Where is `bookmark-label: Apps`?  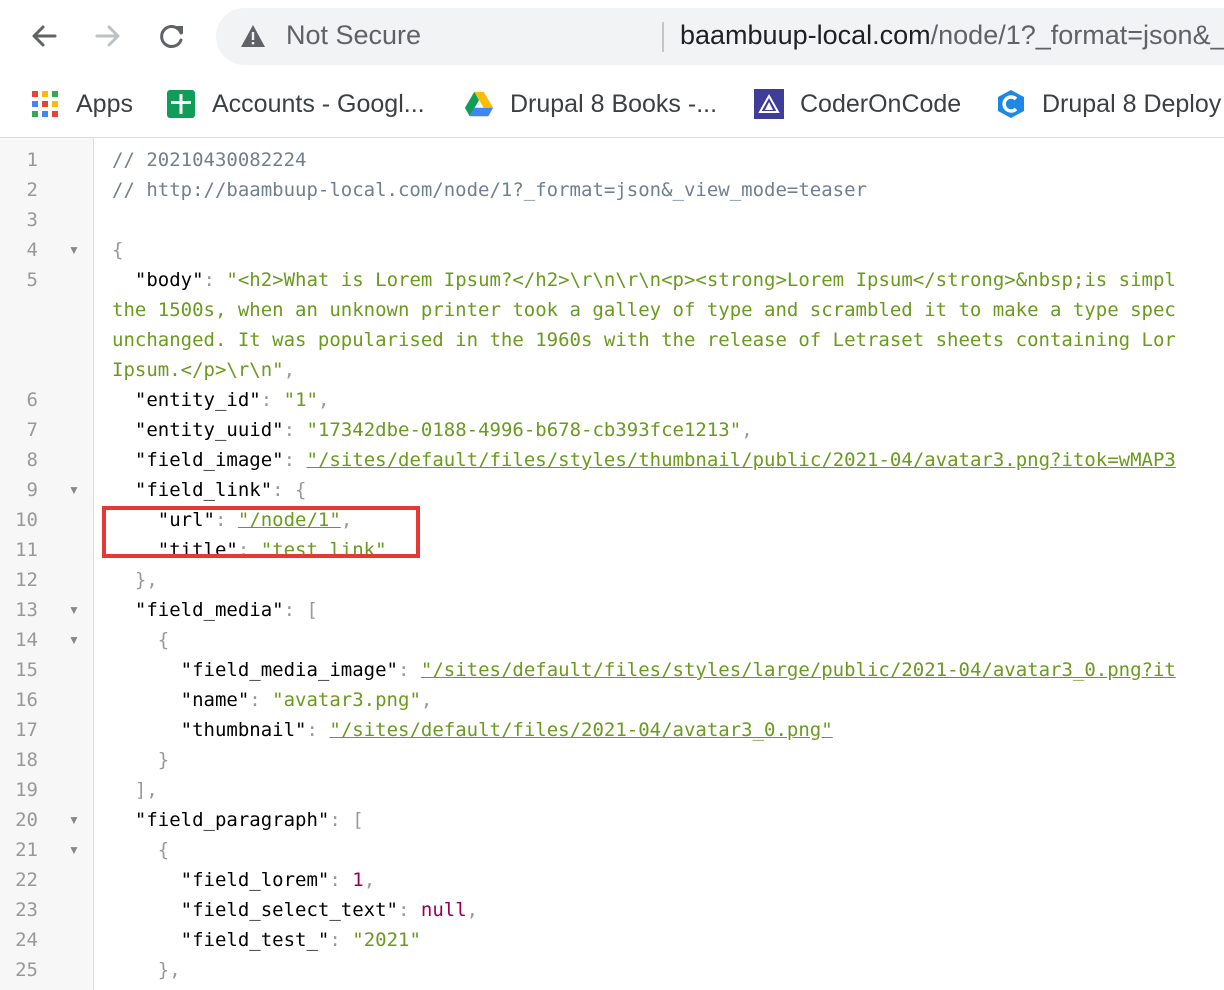 bookmark-label: Apps is located at coordinates (104, 103).